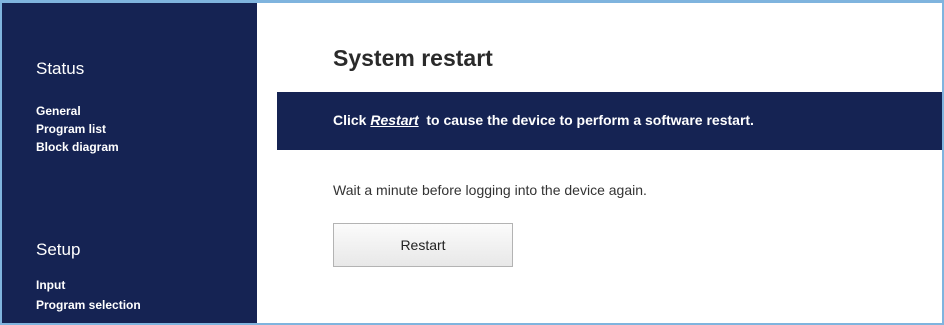  I want to click on sidebar-item-general: General, so click(58, 111).